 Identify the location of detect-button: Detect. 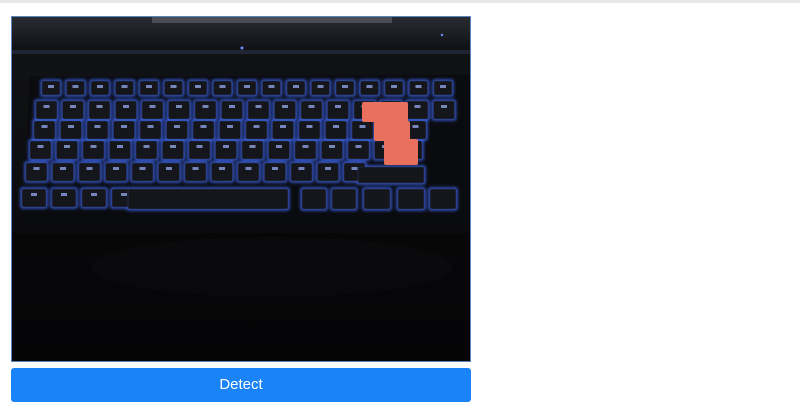
(241, 385).